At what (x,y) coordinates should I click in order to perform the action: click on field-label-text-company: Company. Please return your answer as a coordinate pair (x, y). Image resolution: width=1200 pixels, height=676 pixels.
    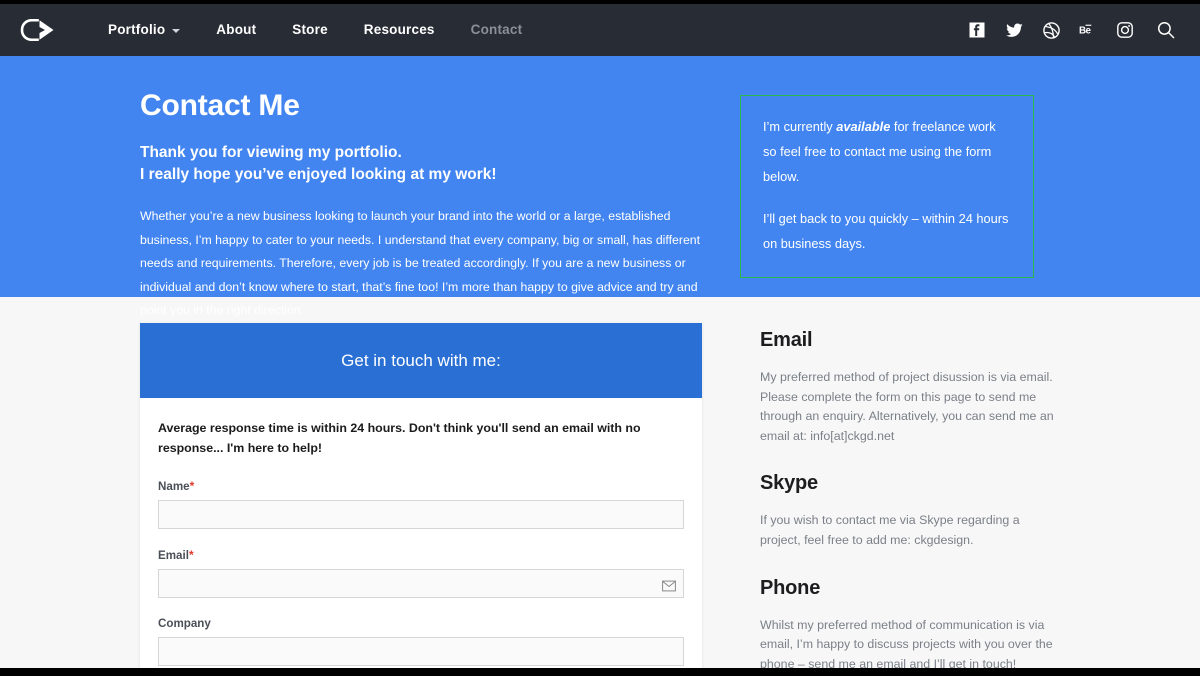
    Looking at the image, I should click on (184, 624).